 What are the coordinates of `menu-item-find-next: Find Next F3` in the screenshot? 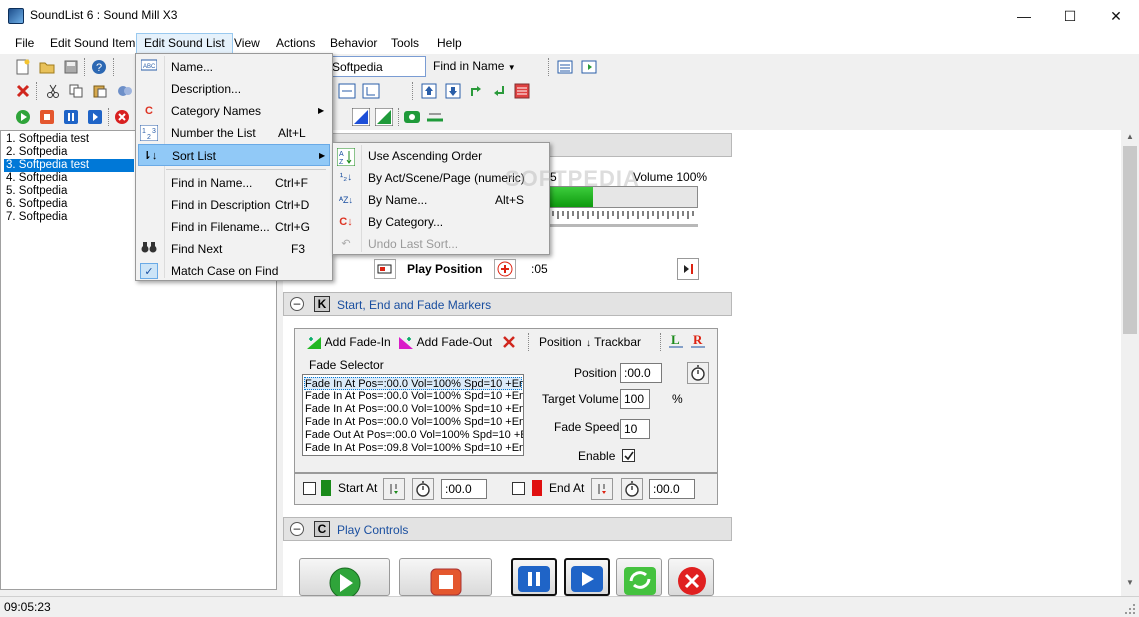 It's located at (234, 249).